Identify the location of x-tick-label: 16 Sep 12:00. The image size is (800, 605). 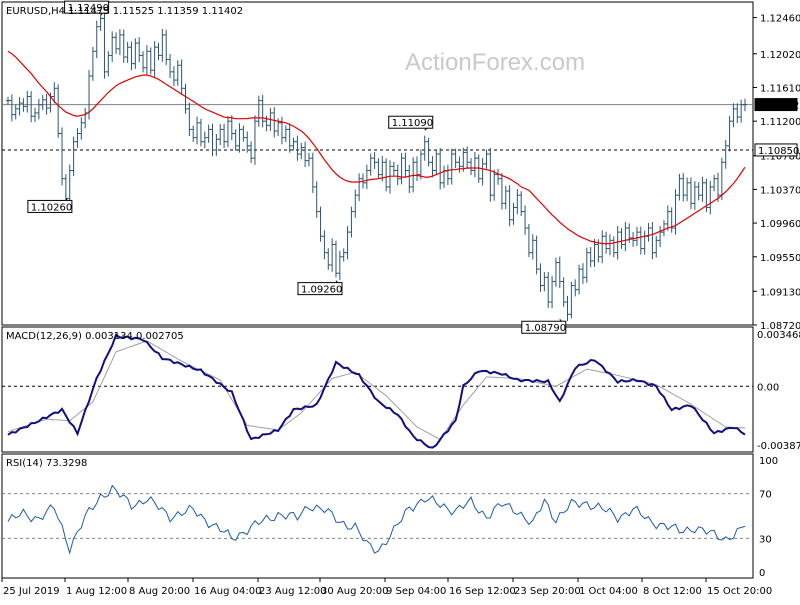
(482, 591).